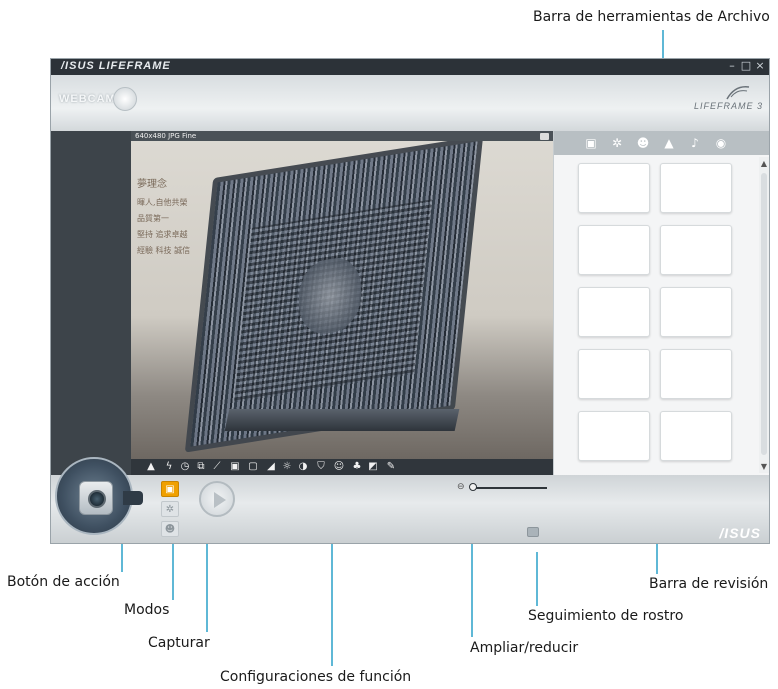 The height and width of the screenshot is (689, 778). I want to click on picture-icon: ◩, so click(373, 467).